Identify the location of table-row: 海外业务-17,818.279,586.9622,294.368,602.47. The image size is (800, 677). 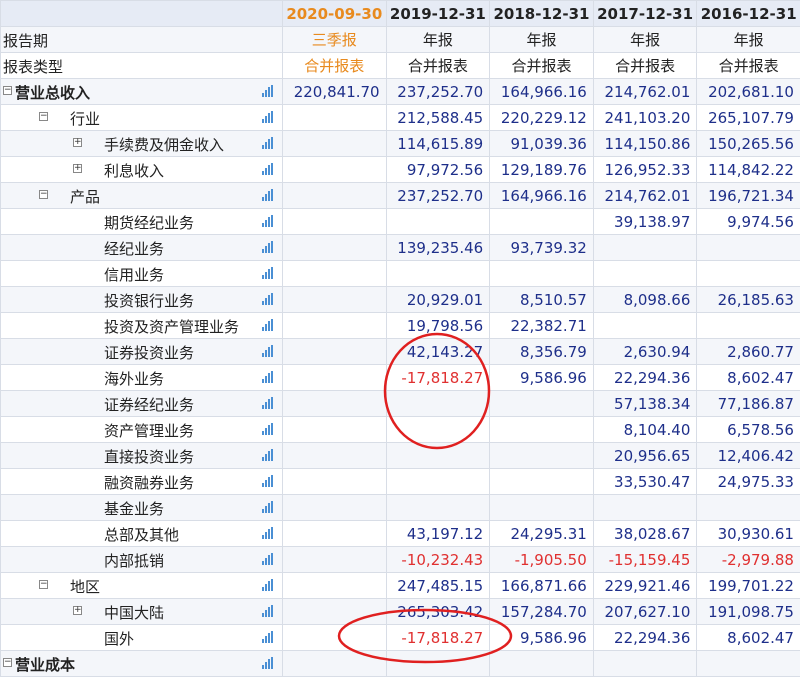
(400, 378).